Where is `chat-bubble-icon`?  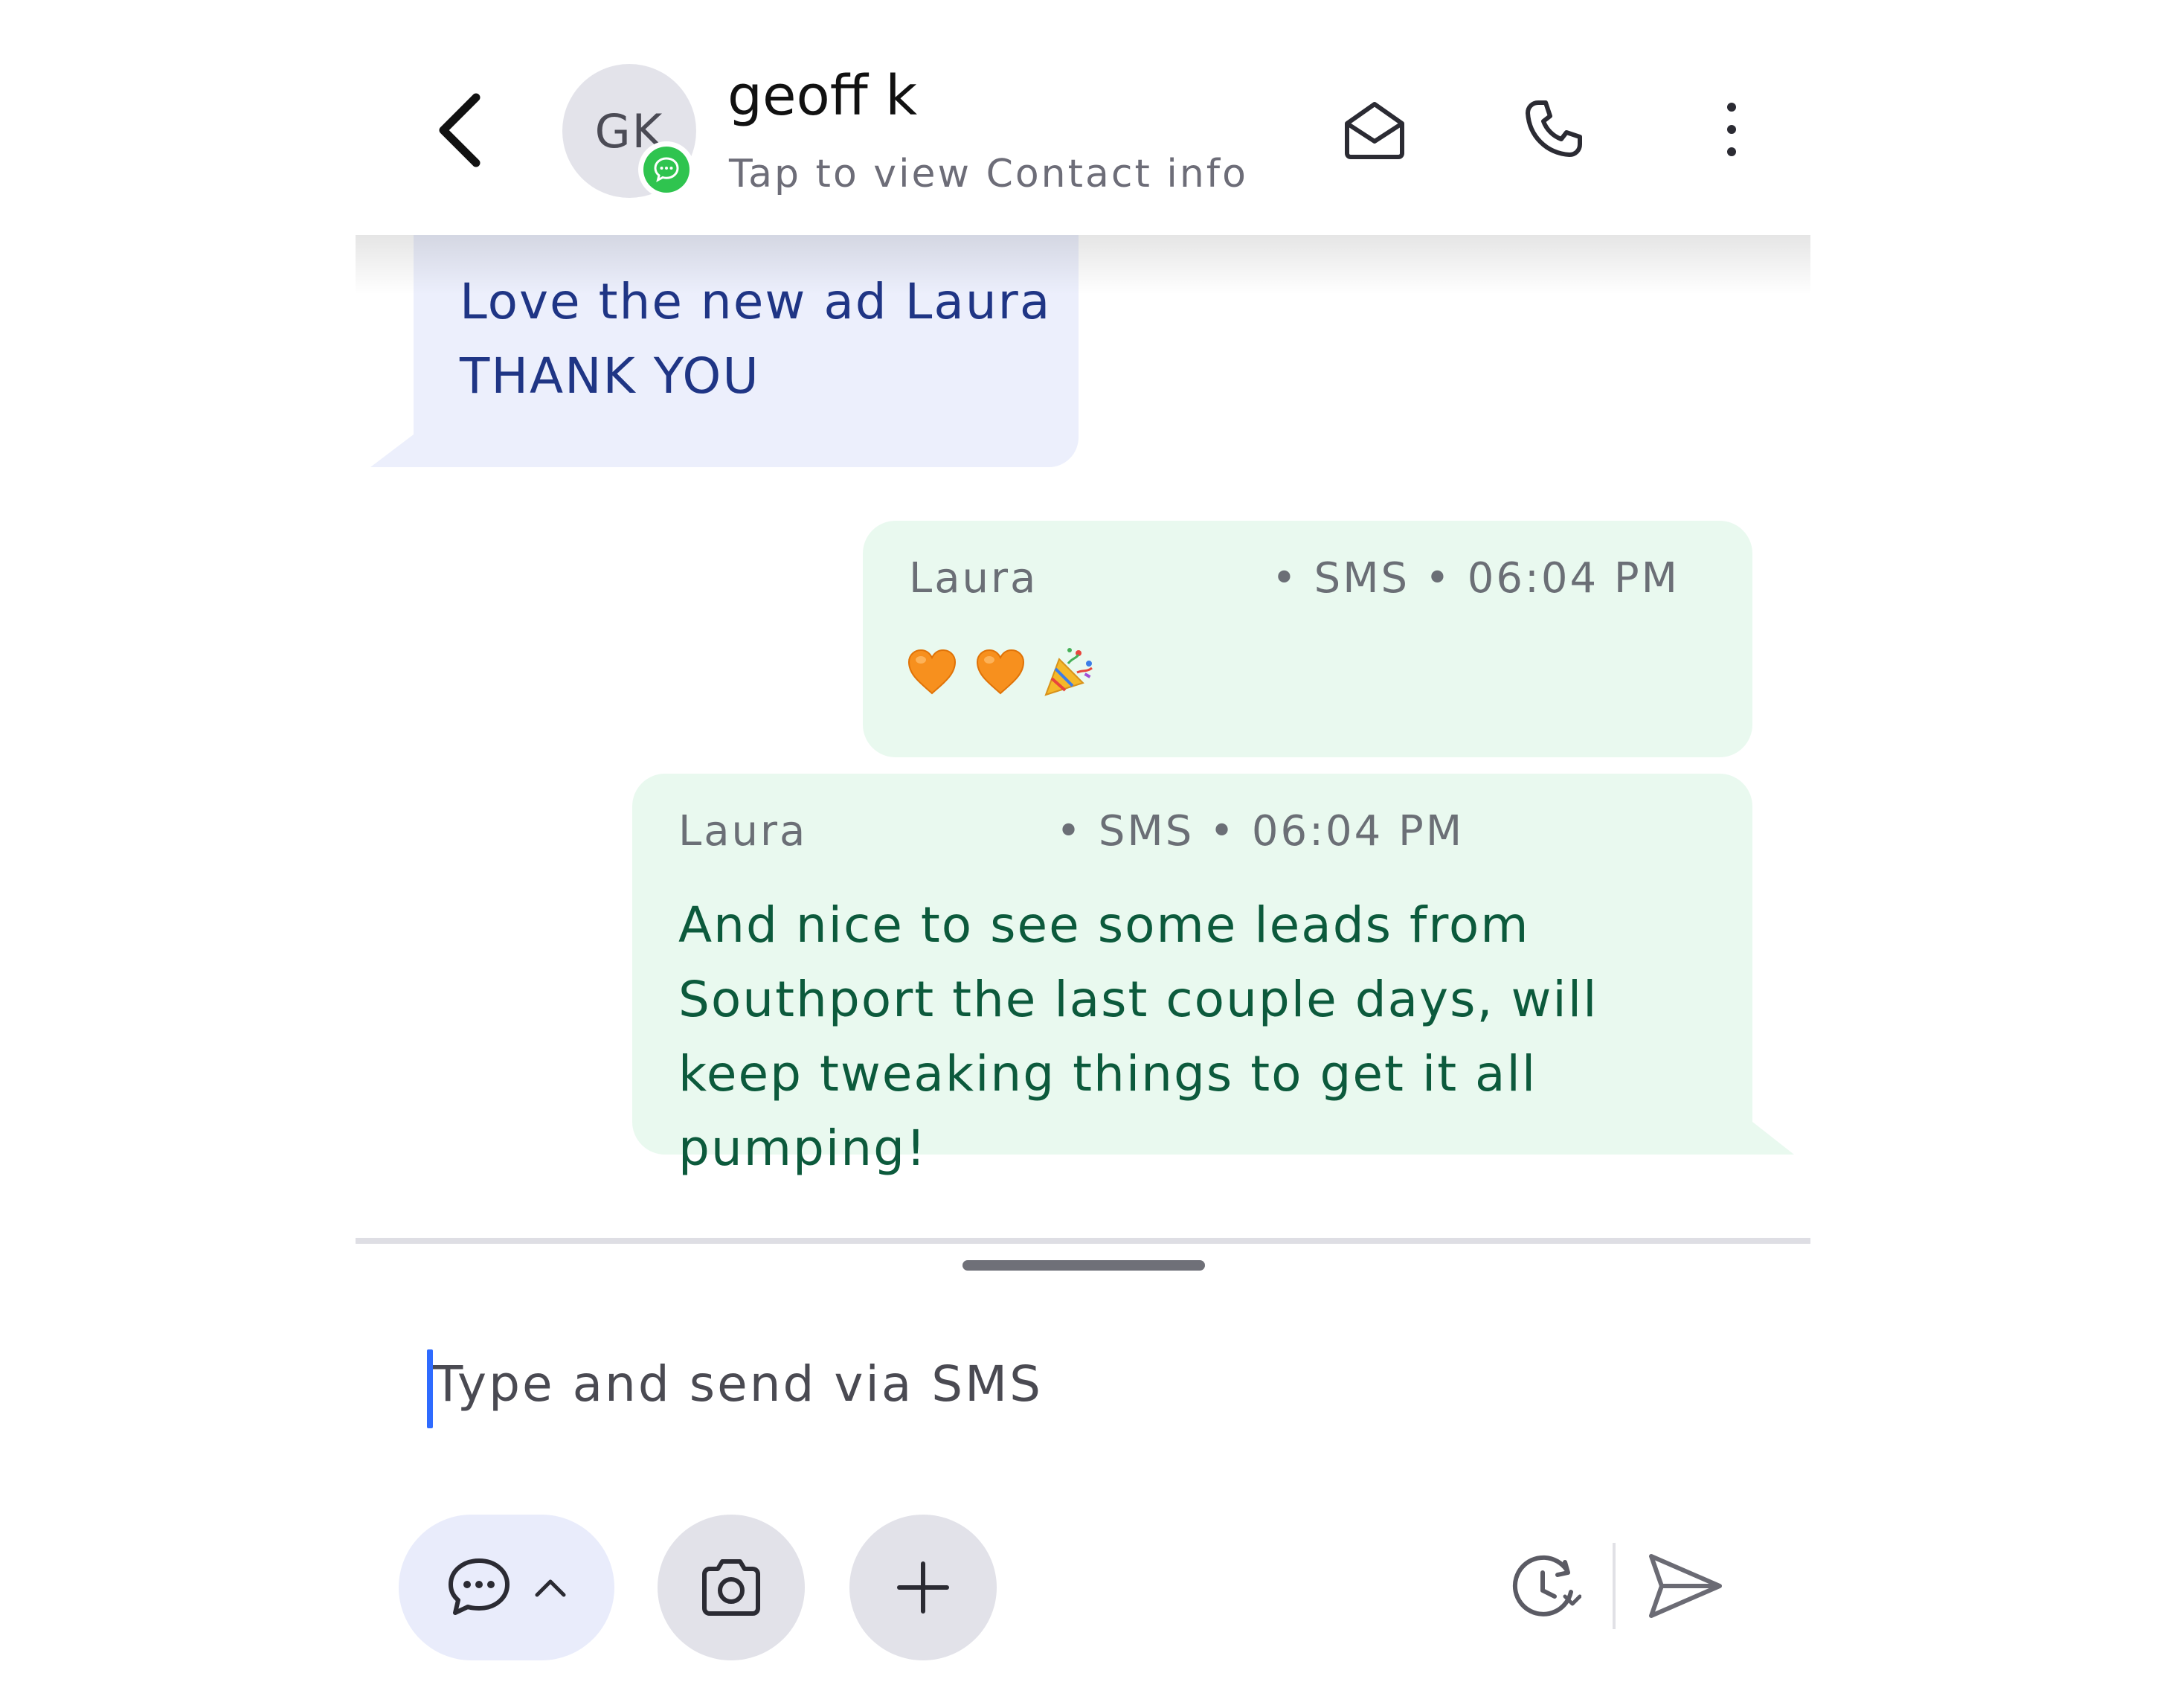
chat-bubble-icon is located at coordinates (479, 1586).